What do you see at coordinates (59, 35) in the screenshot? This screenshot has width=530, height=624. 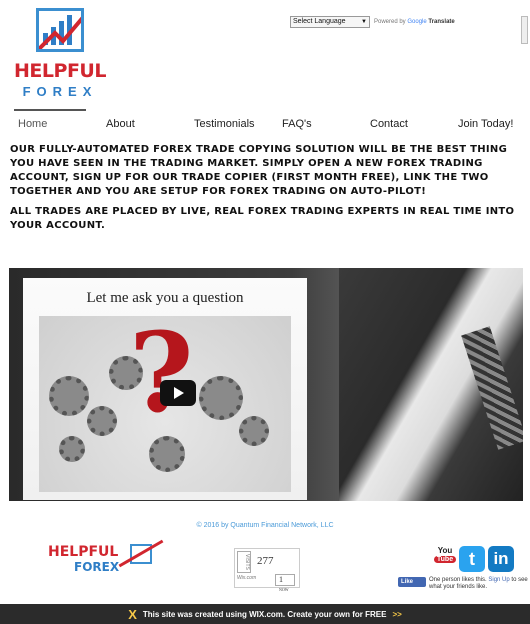 I see `rising-chart-icon` at bounding box center [59, 35].